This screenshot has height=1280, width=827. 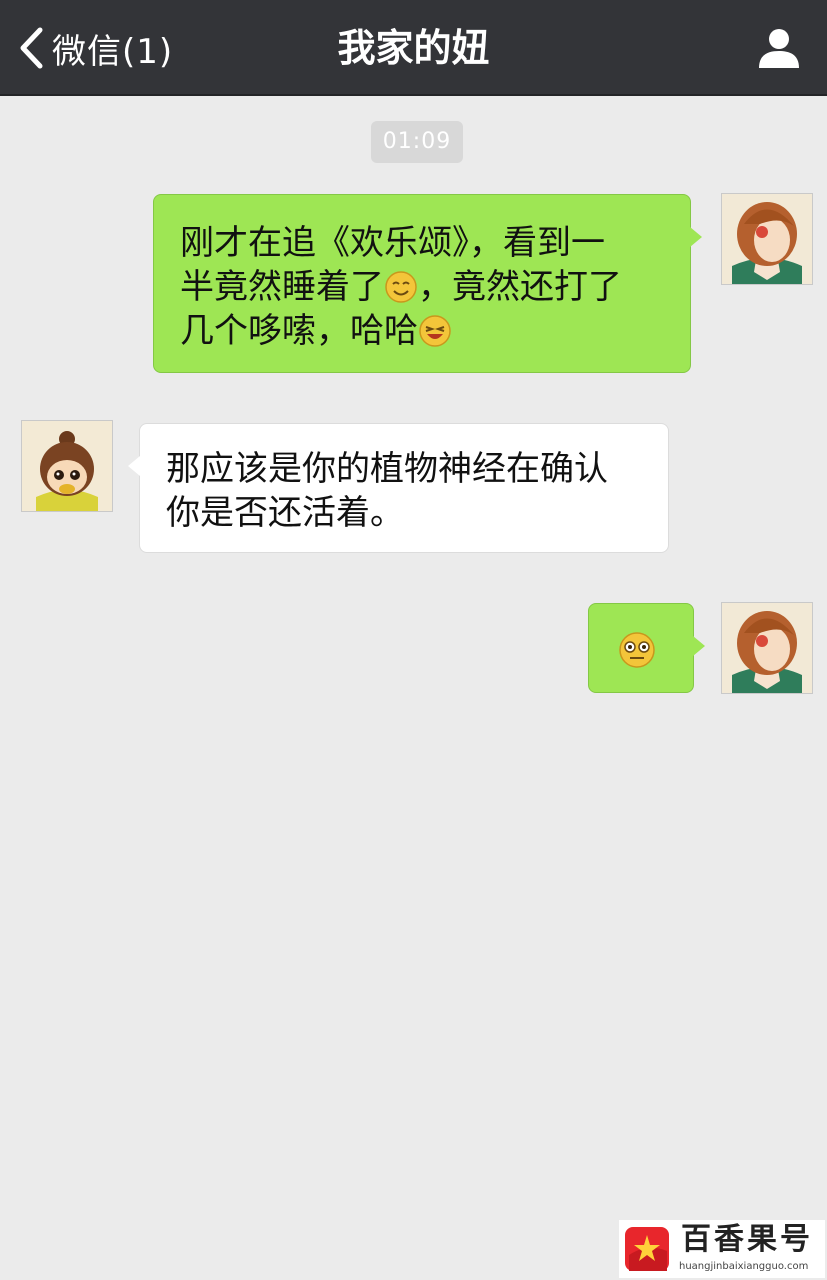 What do you see at coordinates (747, 1239) in the screenshot?
I see `watermark-brand: 百香果号` at bounding box center [747, 1239].